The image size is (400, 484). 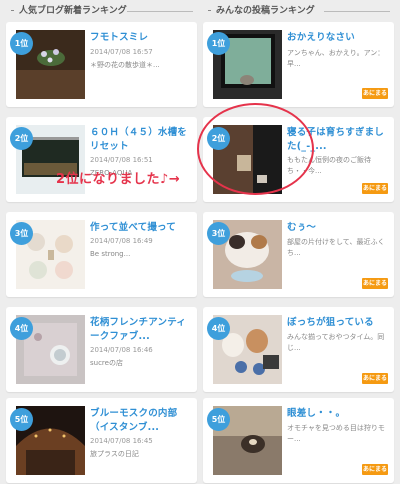 What do you see at coordinates (339, 323) in the screenshot?
I see `card-title: ぼっちが狙っている` at bounding box center [339, 323].